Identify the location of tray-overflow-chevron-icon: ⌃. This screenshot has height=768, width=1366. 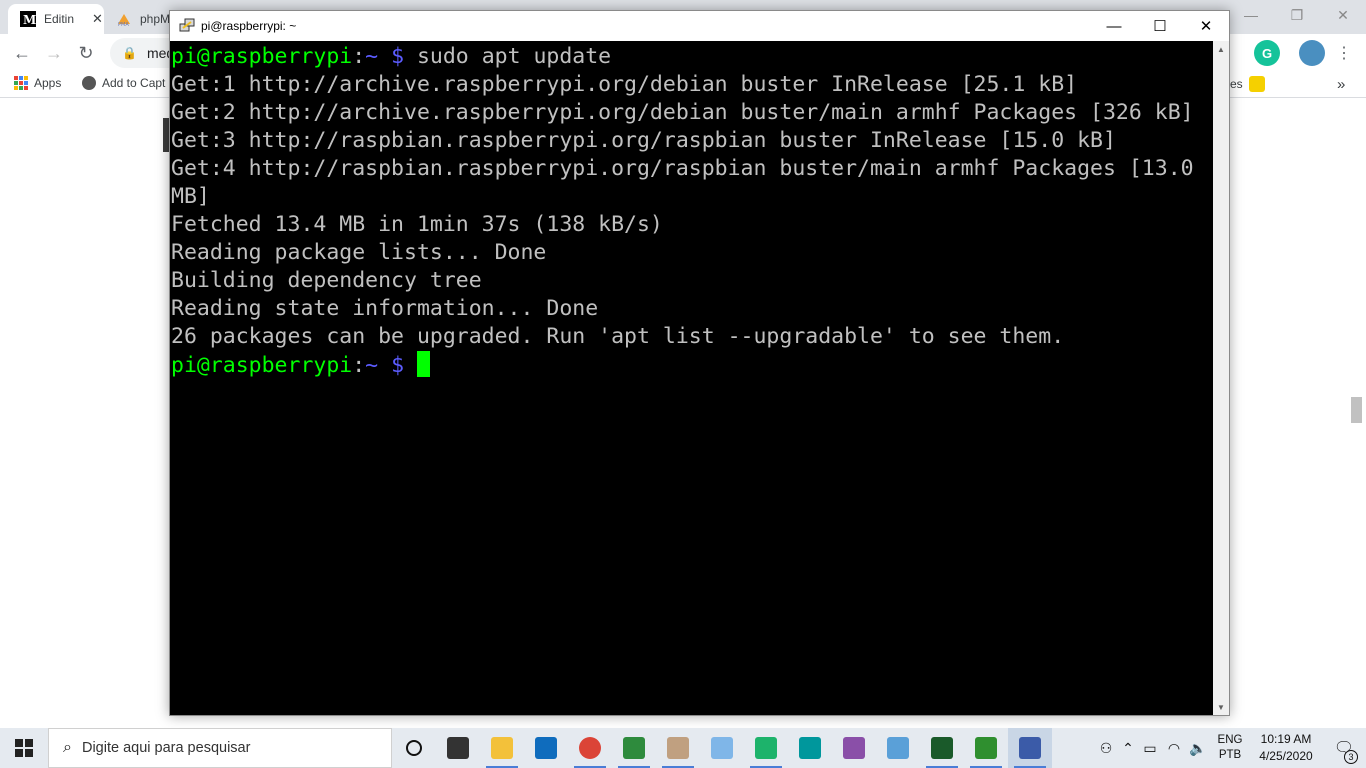
(1128, 748).